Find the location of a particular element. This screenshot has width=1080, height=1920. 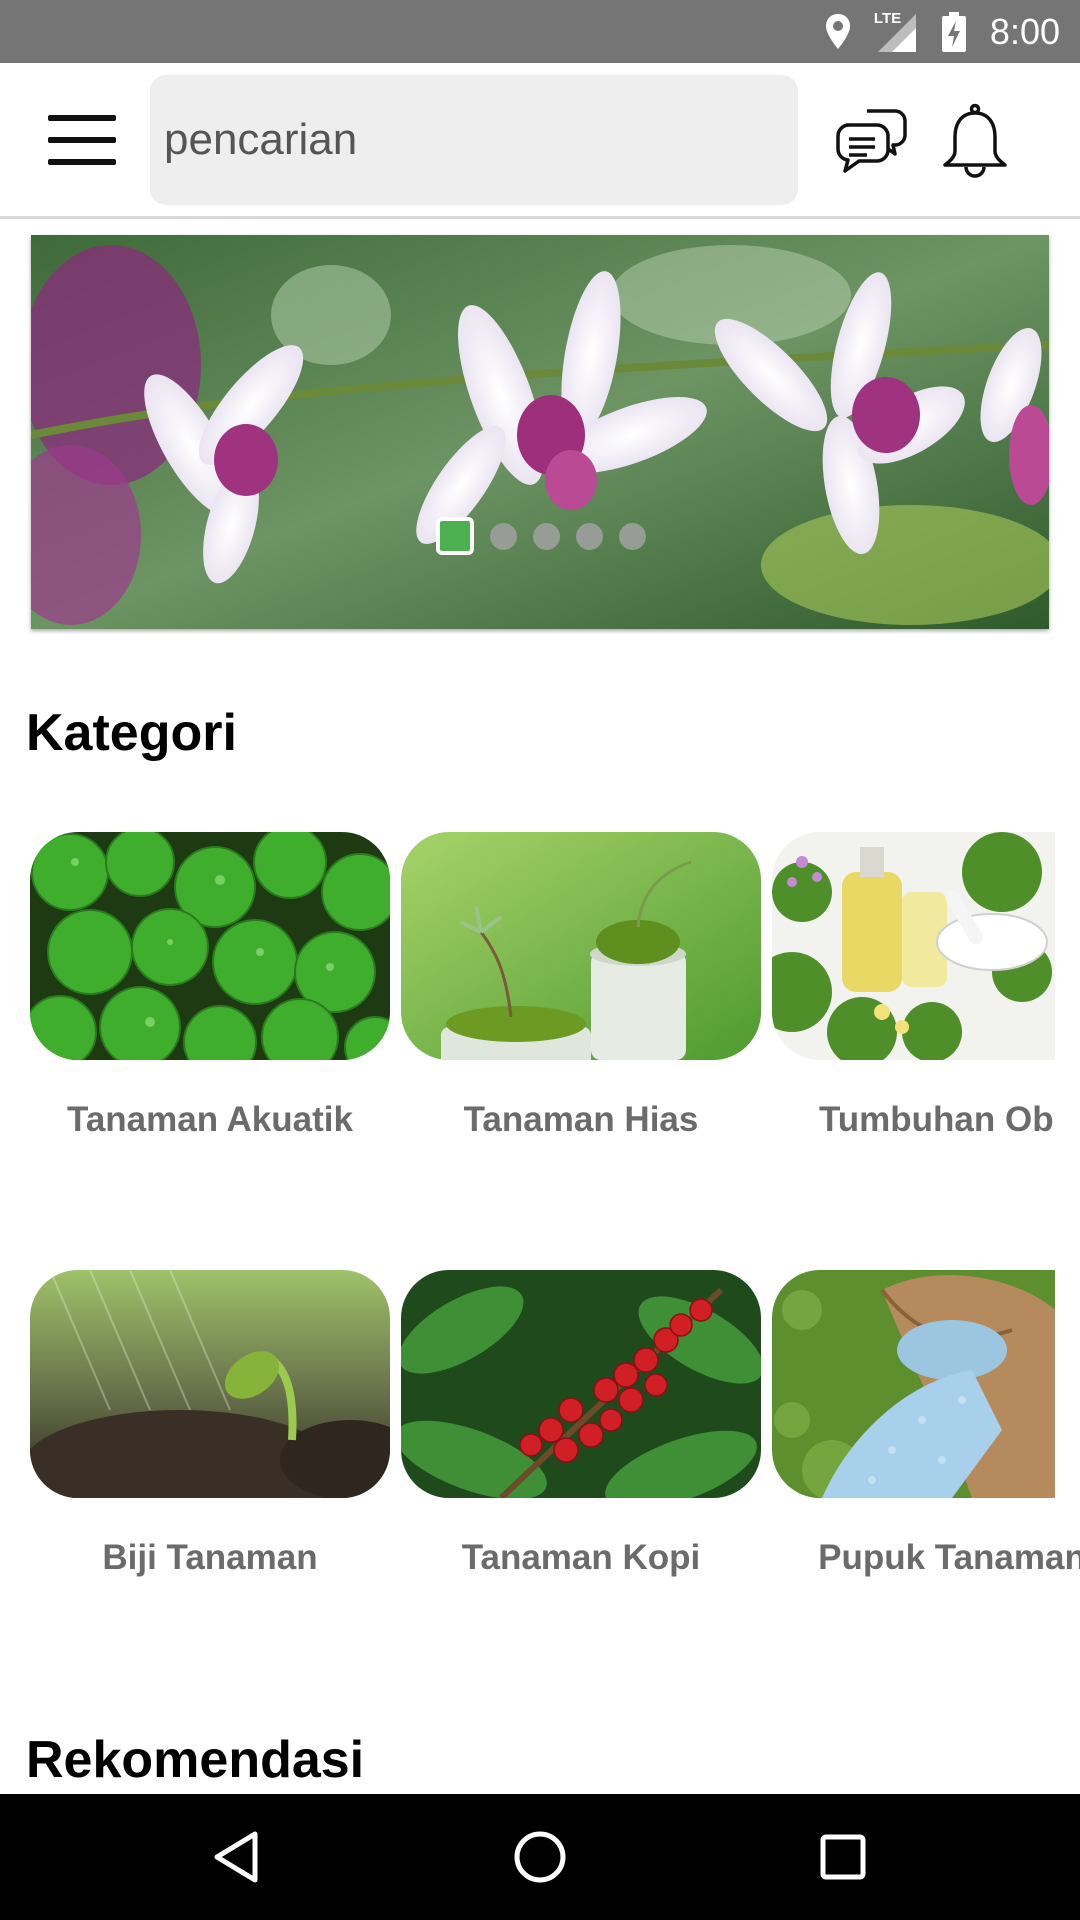

category-card-fertilizer: Pupuk Tanaman is located at coordinates (926, 1424).